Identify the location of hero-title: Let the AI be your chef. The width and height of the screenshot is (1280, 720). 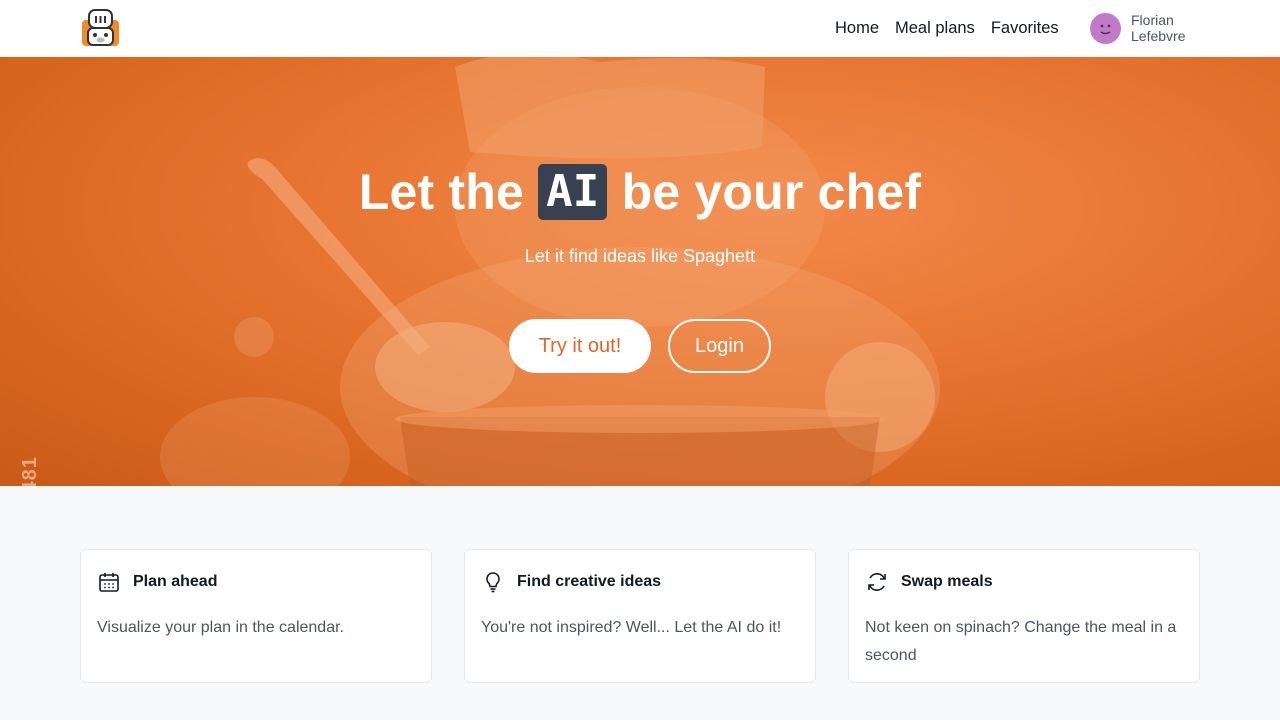
(640, 192).